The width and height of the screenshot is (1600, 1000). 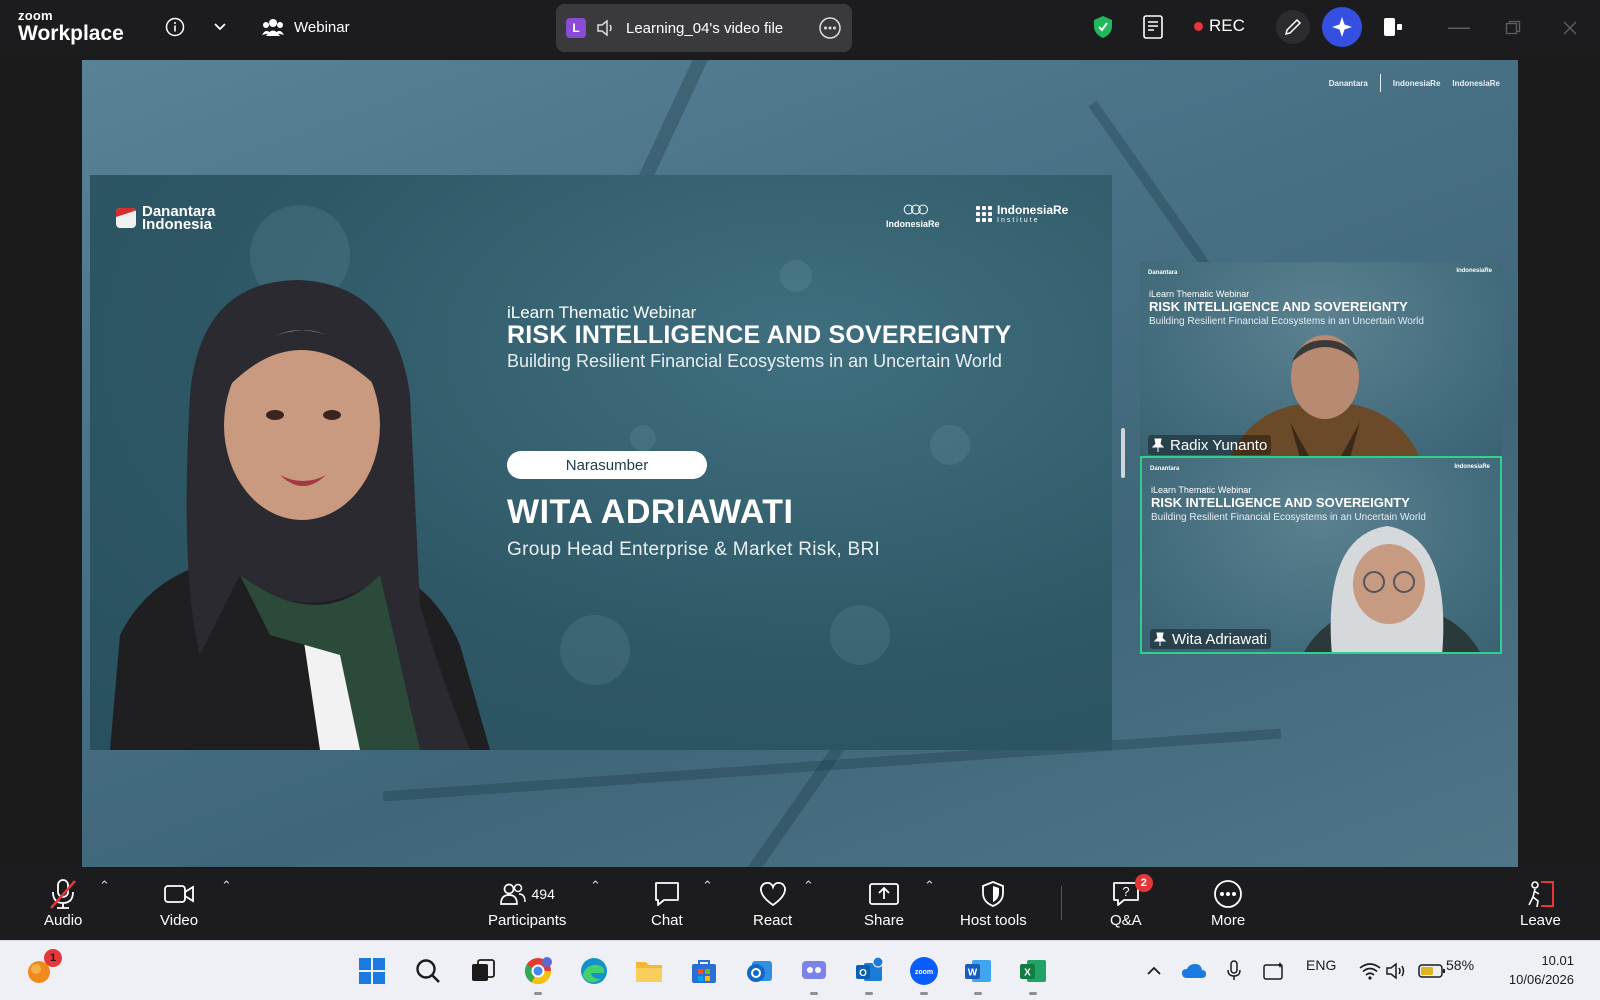 What do you see at coordinates (1513, 29) in the screenshot?
I see `maximize-window-icon` at bounding box center [1513, 29].